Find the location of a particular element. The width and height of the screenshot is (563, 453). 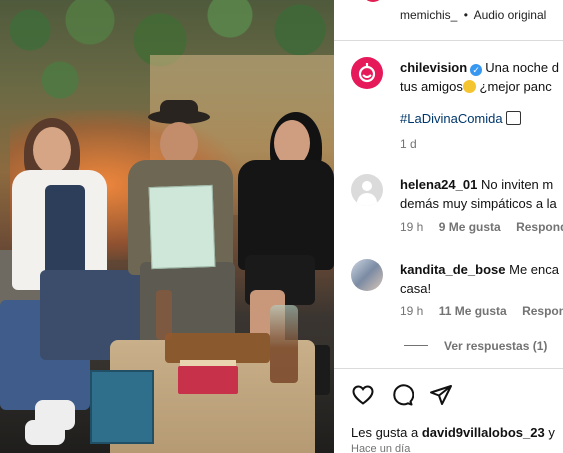

caption-text-2: tus amigos is located at coordinates (431, 86).